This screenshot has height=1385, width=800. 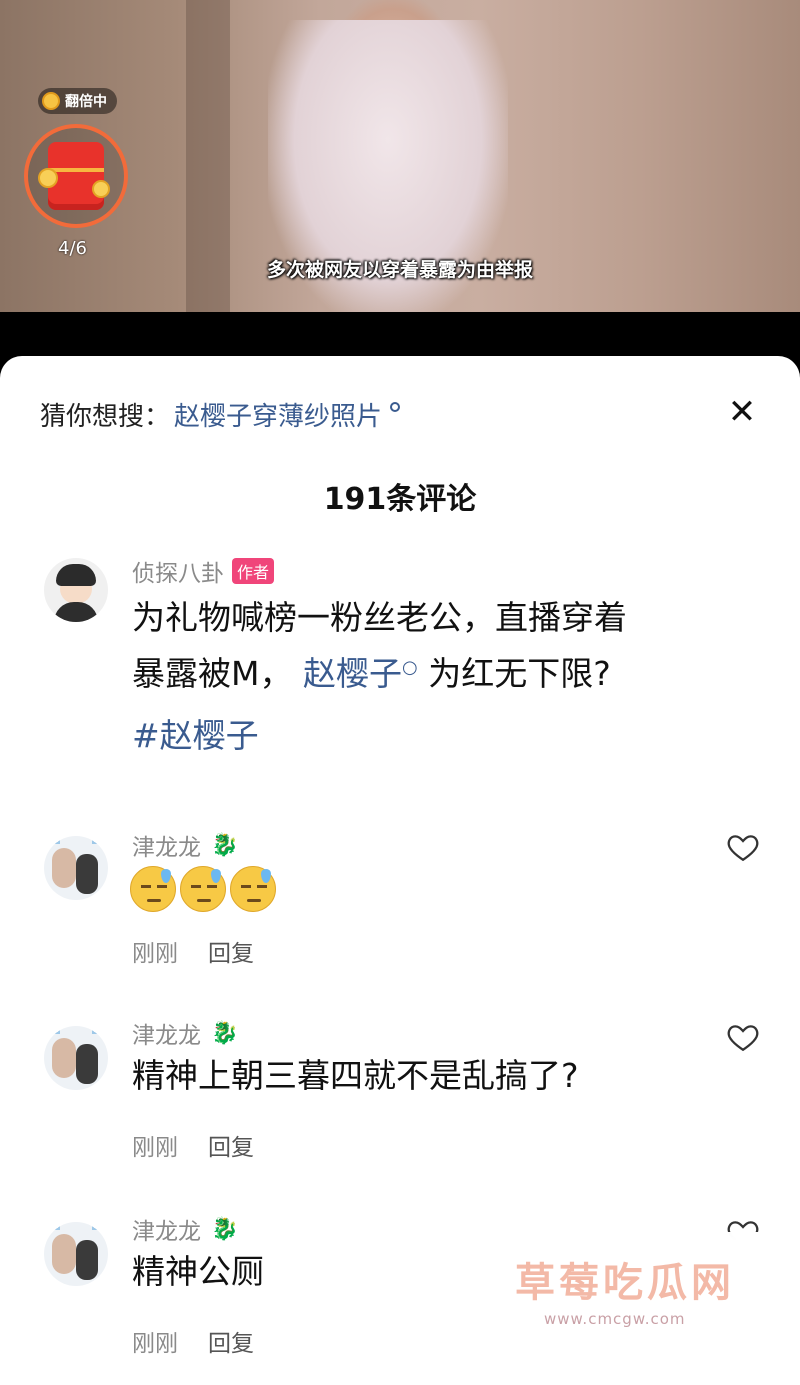 I want to click on comment-text: 为礼物喊榜一粉丝老公，直播穿着 暴露被M， 赵樱子○ 为红无下限? #赵樱子, so click(x=436, y=677).